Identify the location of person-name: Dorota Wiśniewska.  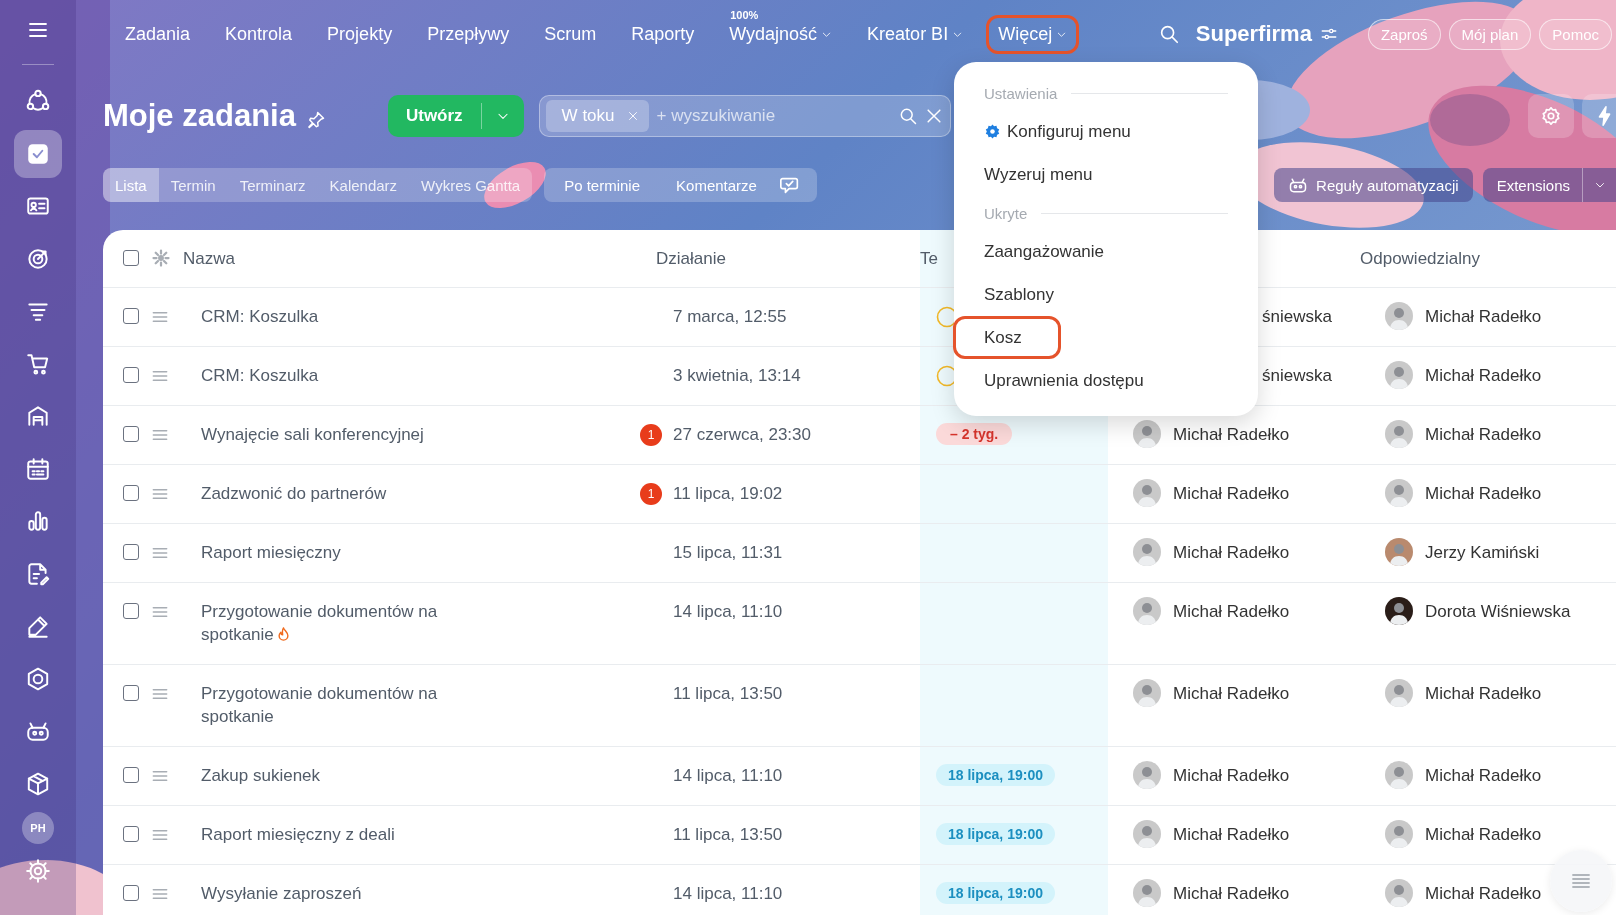
(1498, 611).